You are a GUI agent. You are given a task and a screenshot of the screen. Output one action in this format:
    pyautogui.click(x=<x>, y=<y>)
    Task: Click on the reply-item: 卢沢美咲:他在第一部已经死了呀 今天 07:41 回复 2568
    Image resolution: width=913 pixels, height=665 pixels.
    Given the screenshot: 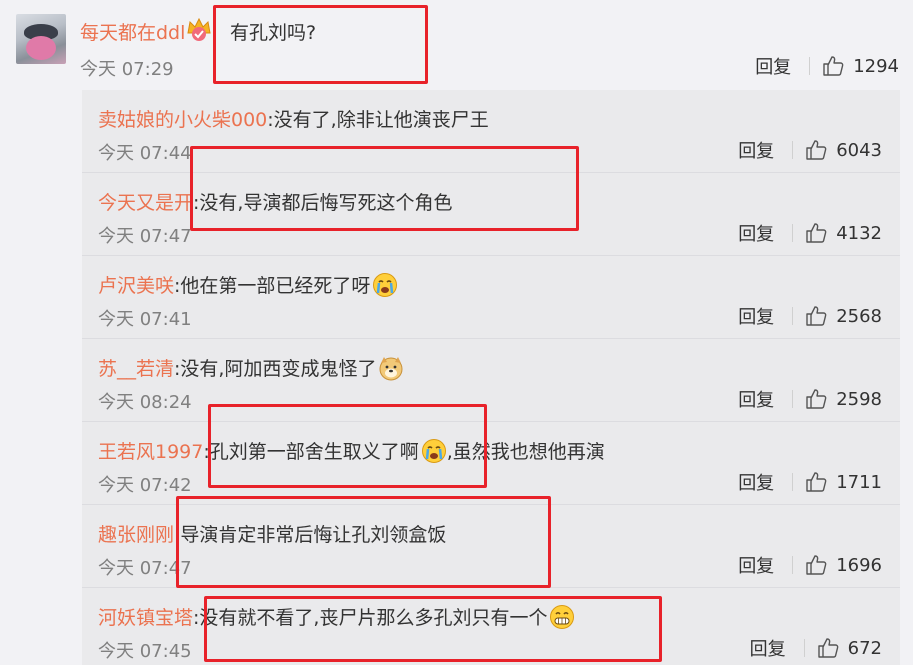 What is the action you would take?
    pyautogui.click(x=491, y=297)
    